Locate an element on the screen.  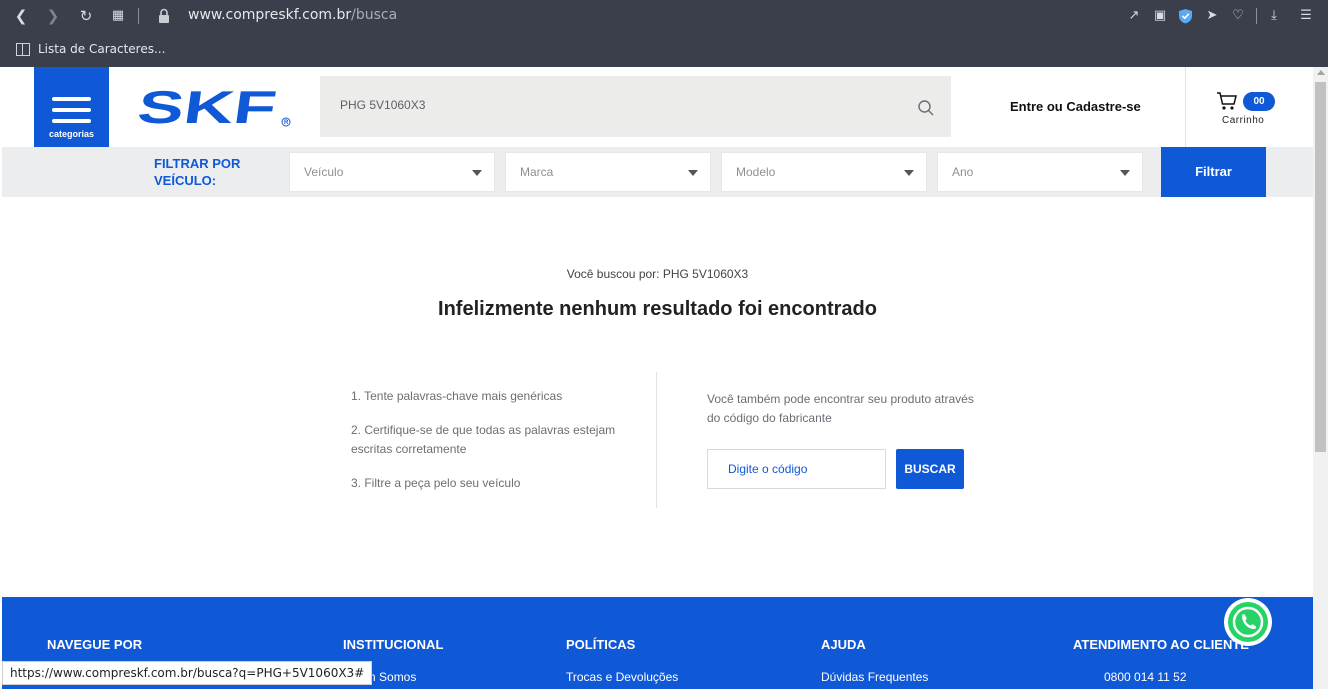
share-icon: ↗ is located at coordinates (1134, 16).